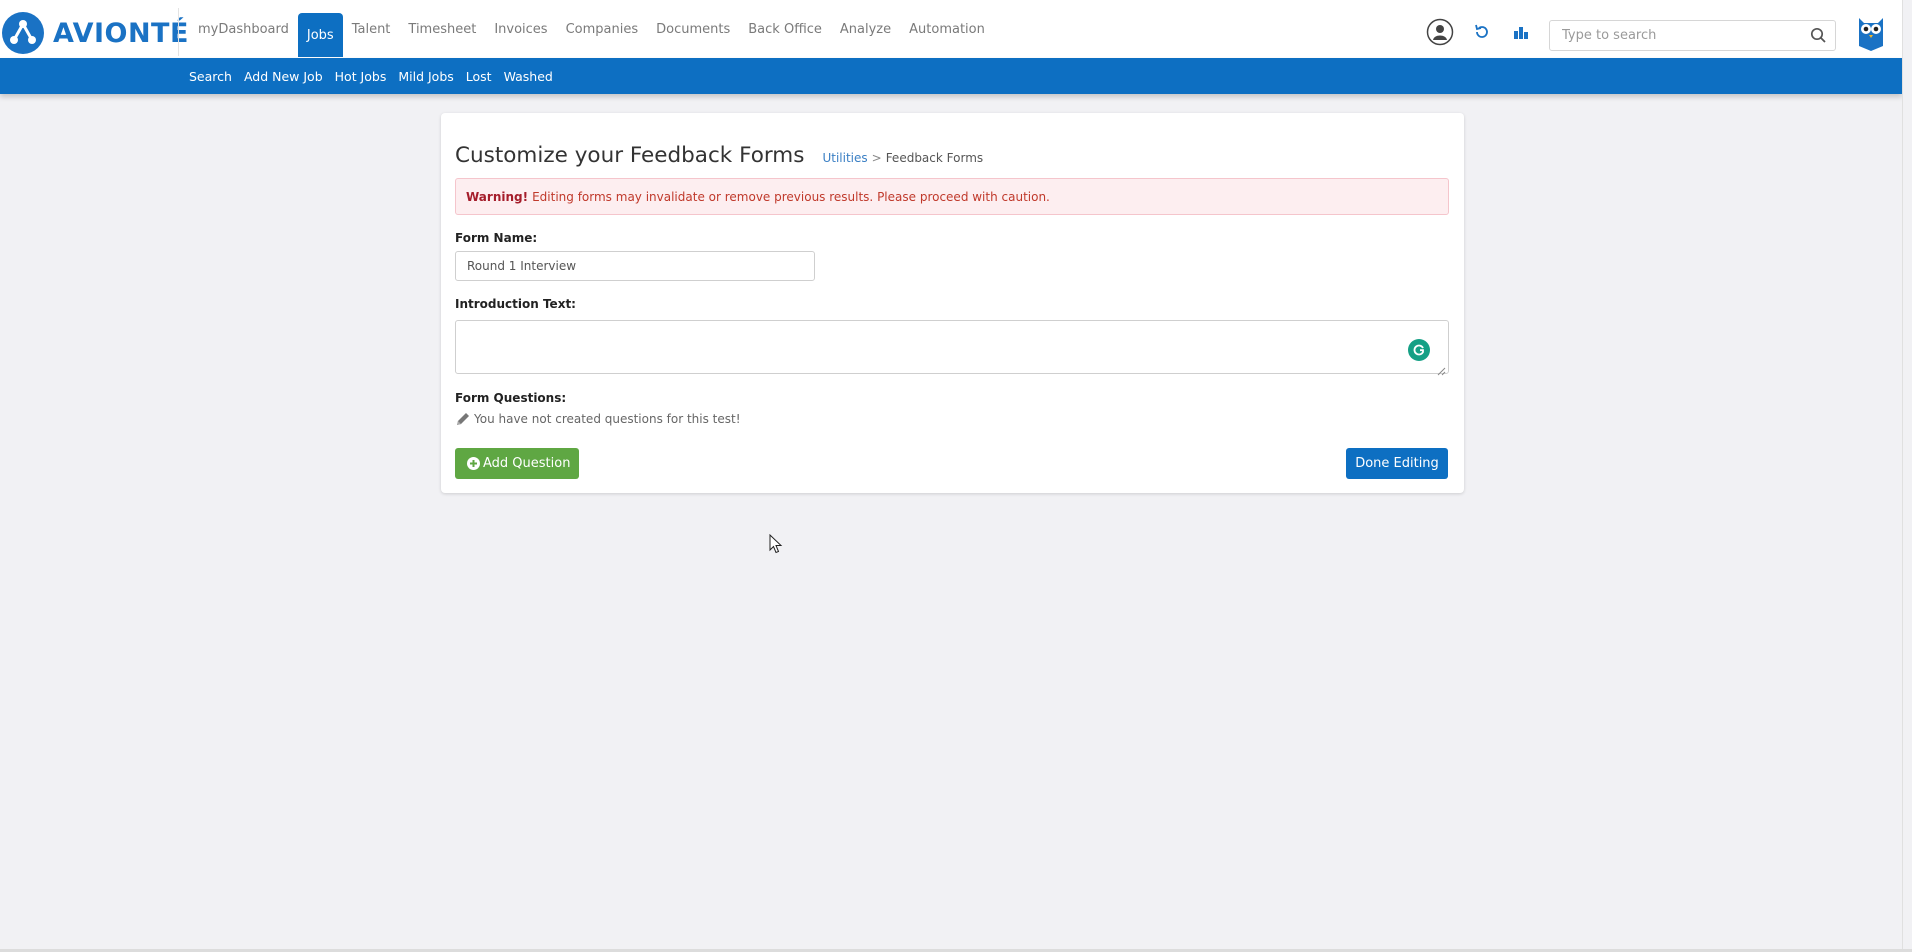  I want to click on sub-nav-mild-jobs: Mild Jobs, so click(425, 76).